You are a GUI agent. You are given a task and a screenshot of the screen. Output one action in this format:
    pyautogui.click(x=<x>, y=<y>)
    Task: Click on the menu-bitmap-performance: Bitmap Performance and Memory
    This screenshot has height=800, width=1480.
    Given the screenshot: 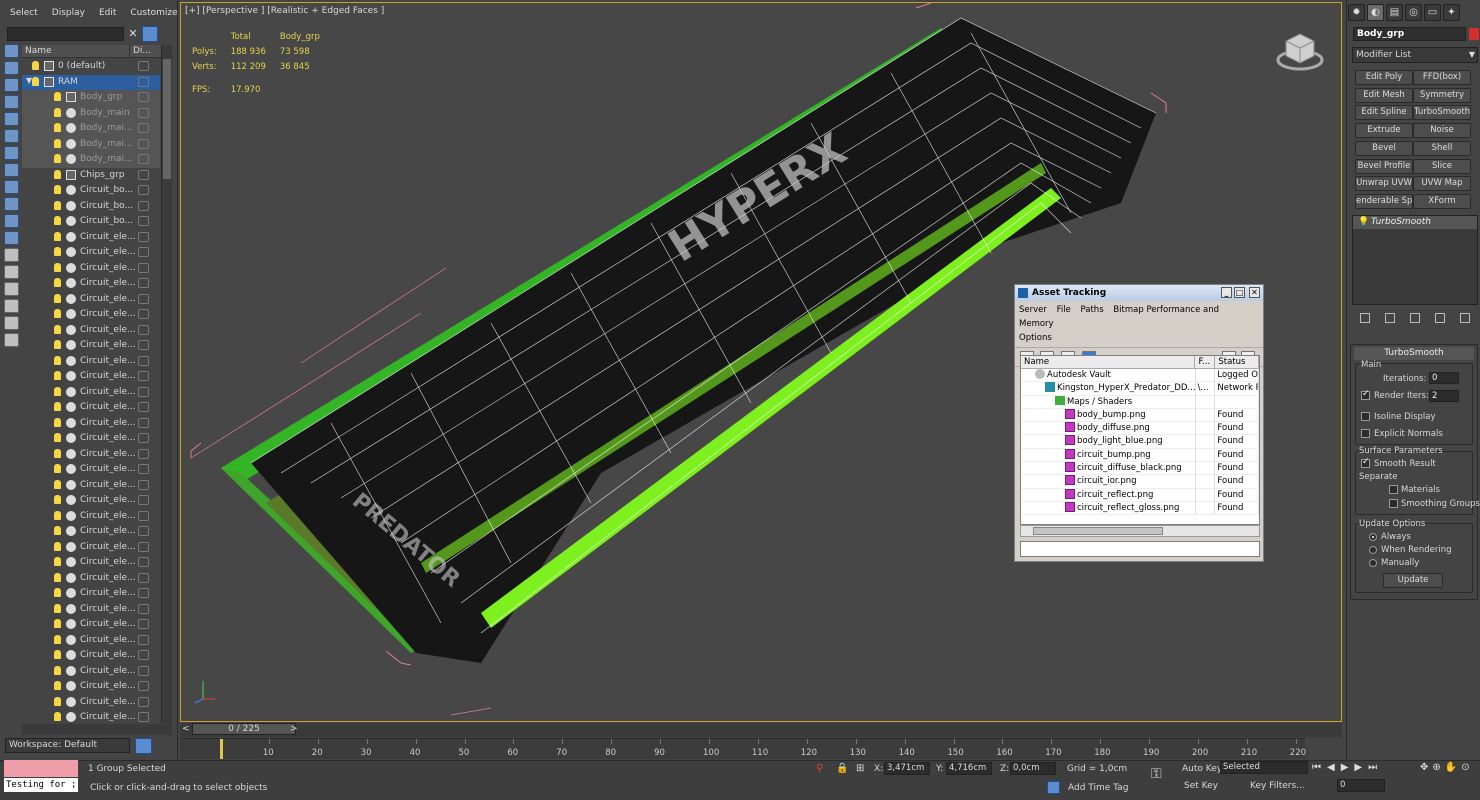 What is the action you would take?
    pyautogui.click(x=1119, y=317)
    